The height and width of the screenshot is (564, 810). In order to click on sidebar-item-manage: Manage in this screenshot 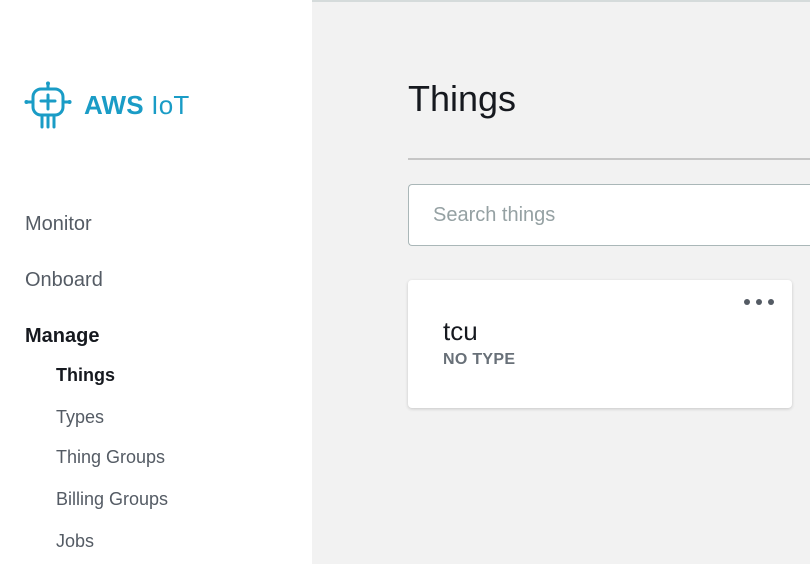, I will do `click(62, 336)`.